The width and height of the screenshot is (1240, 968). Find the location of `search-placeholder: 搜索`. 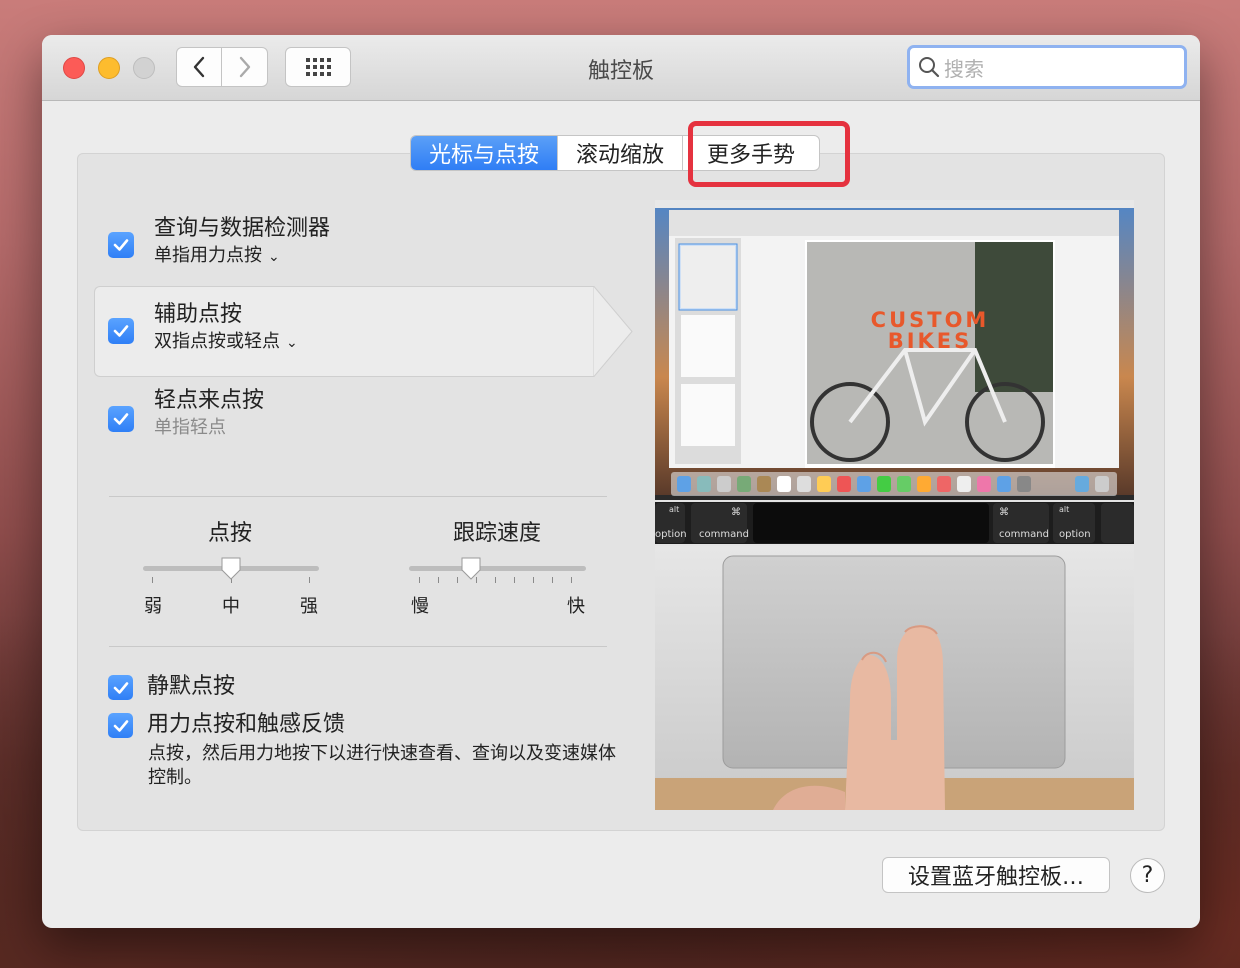

search-placeholder: 搜索 is located at coordinates (964, 68).